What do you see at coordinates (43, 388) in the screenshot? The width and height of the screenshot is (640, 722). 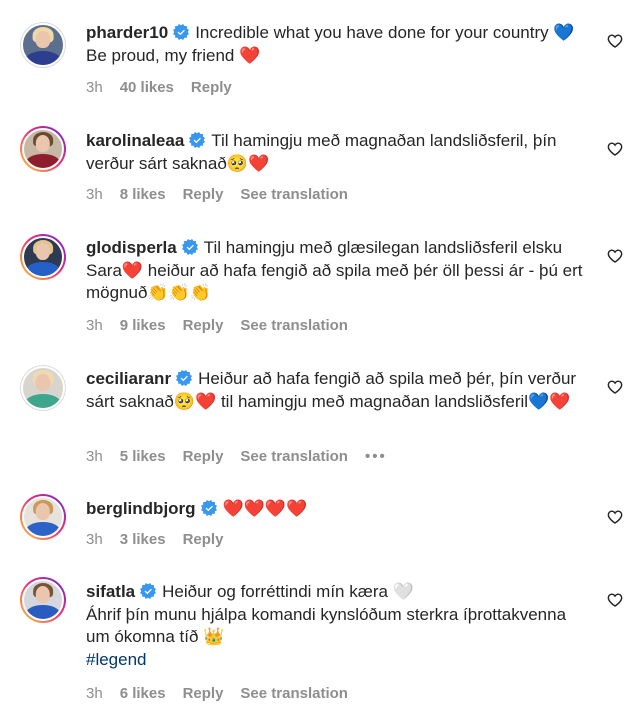 I see `avatar-ceciliaranr` at bounding box center [43, 388].